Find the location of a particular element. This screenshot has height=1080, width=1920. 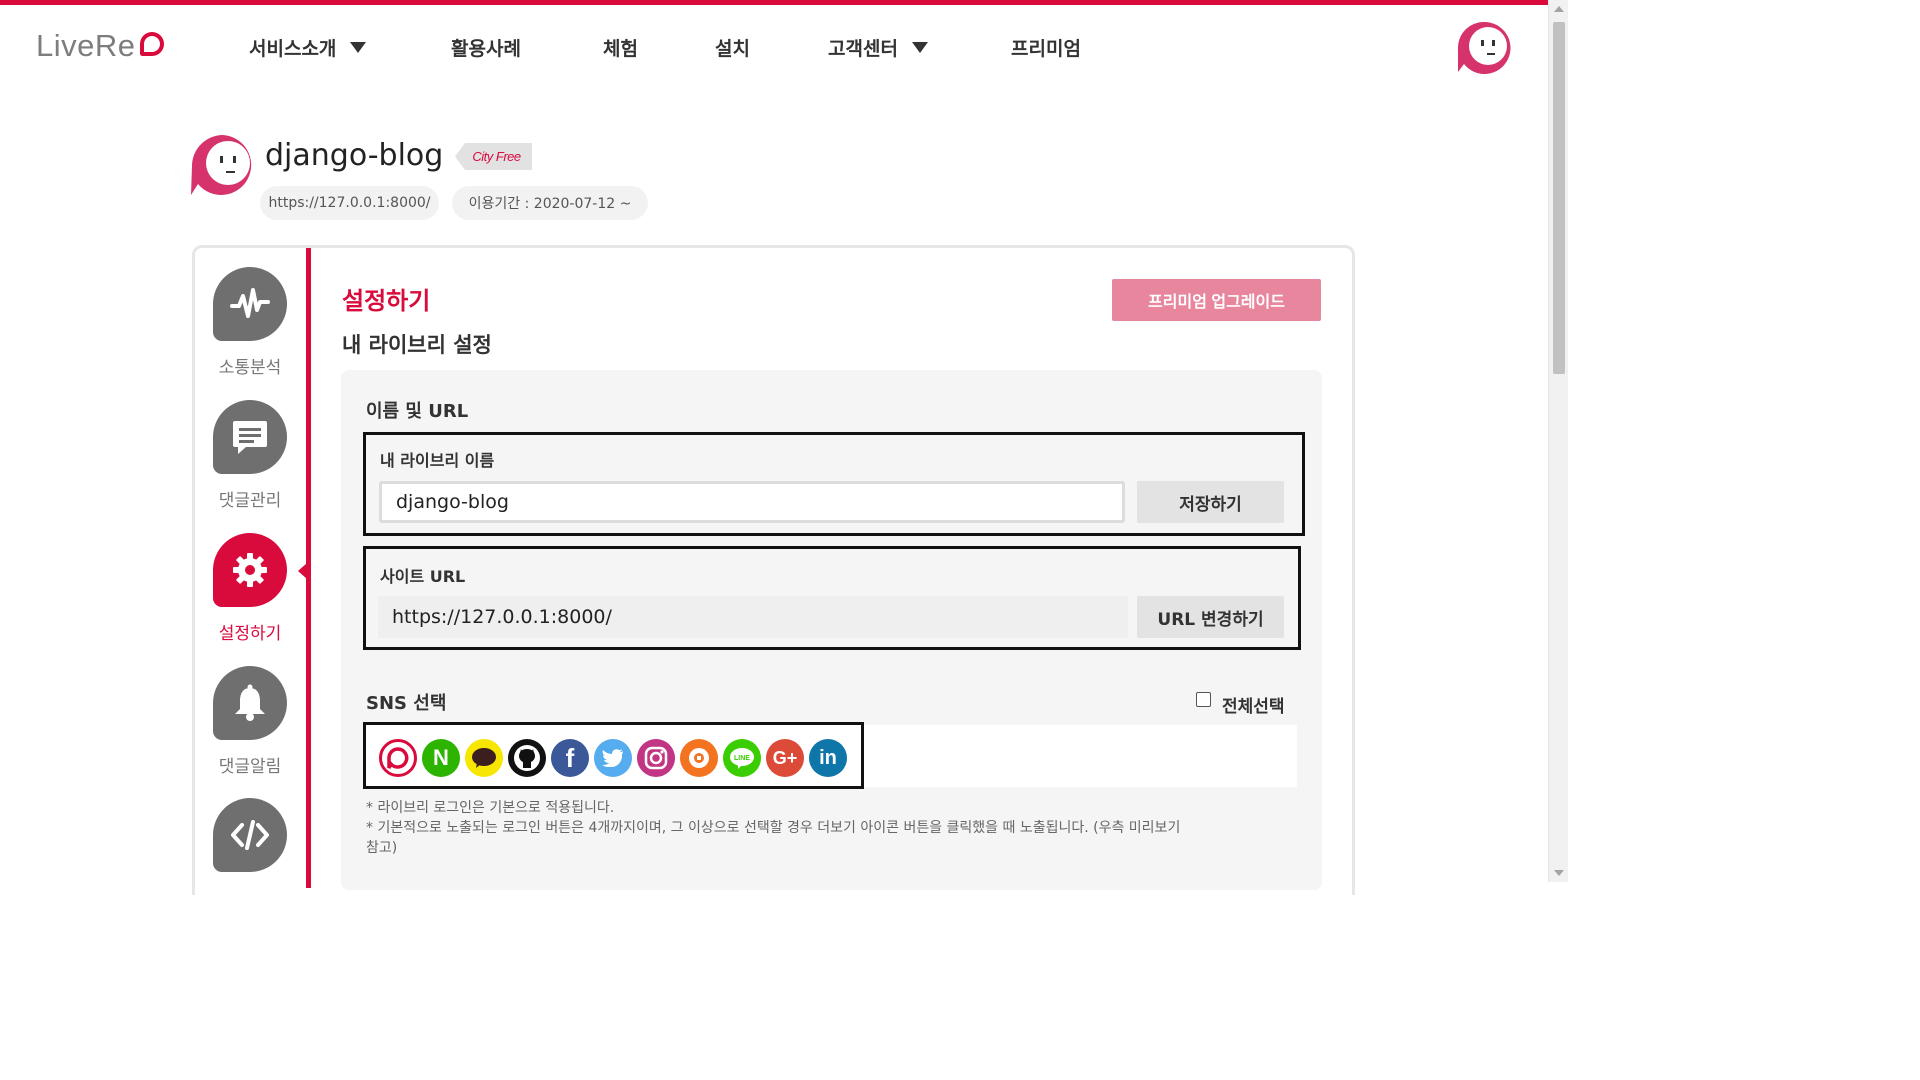

section-subtitle: 내 라이브리 설정 is located at coordinates (417, 345).